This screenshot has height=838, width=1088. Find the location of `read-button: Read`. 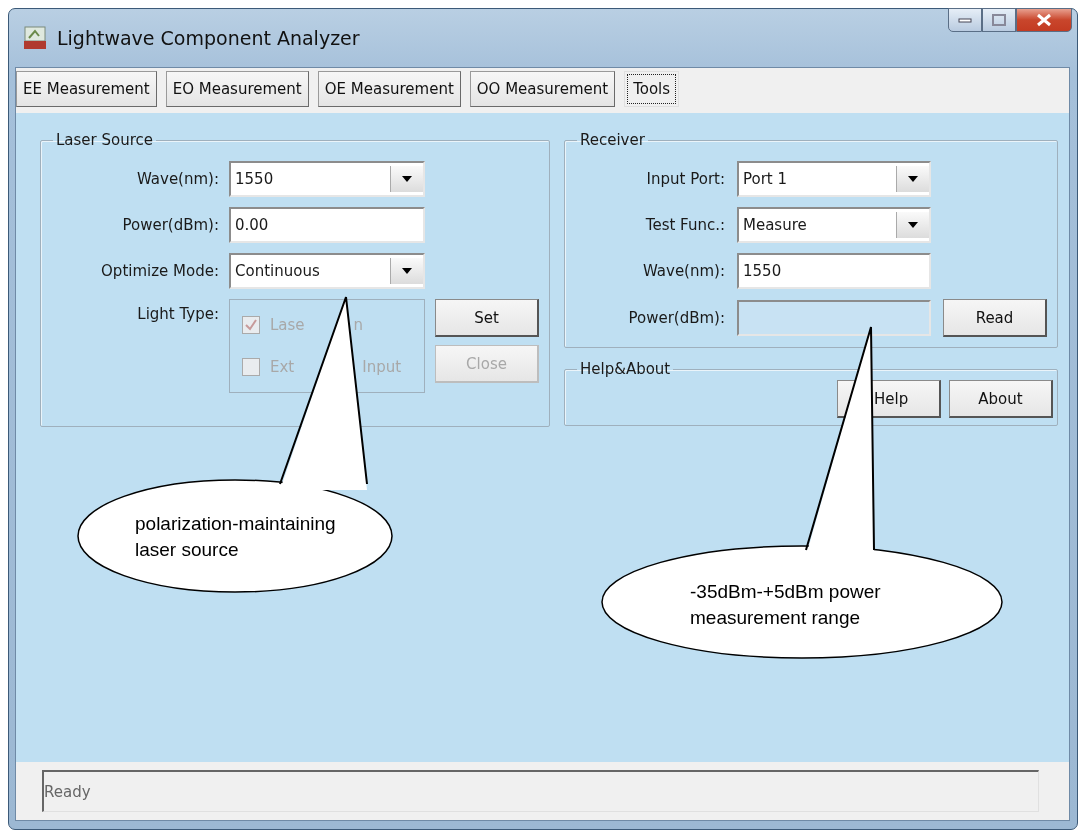

read-button: Read is located at coordinates (995, 318).